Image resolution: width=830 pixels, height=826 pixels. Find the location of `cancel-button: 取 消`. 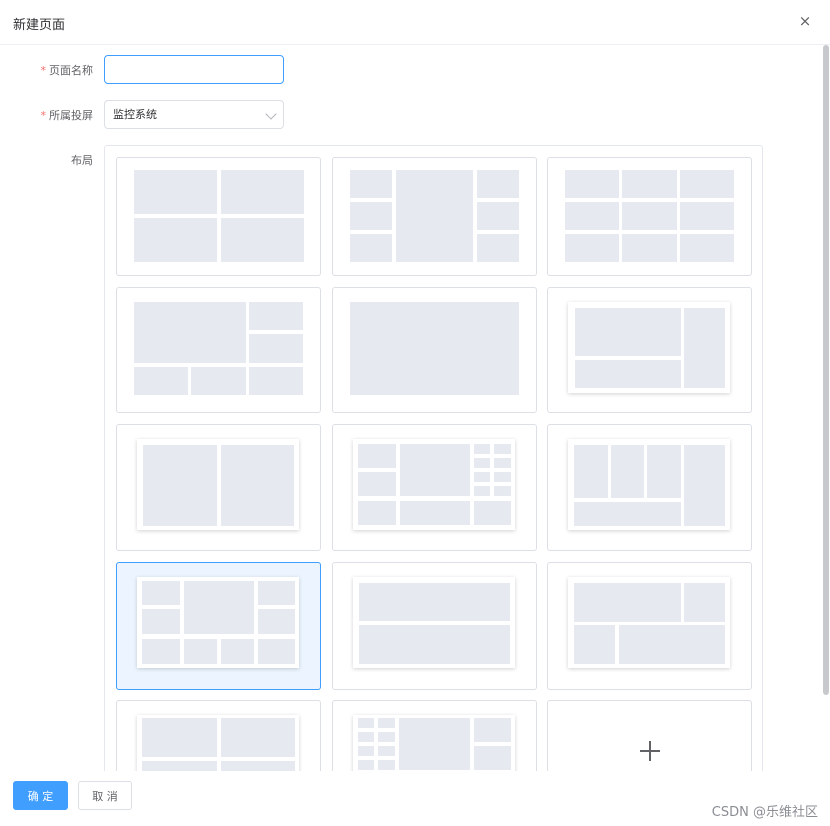

cancel-button: 取 消 is located at coordinates (105, 795).